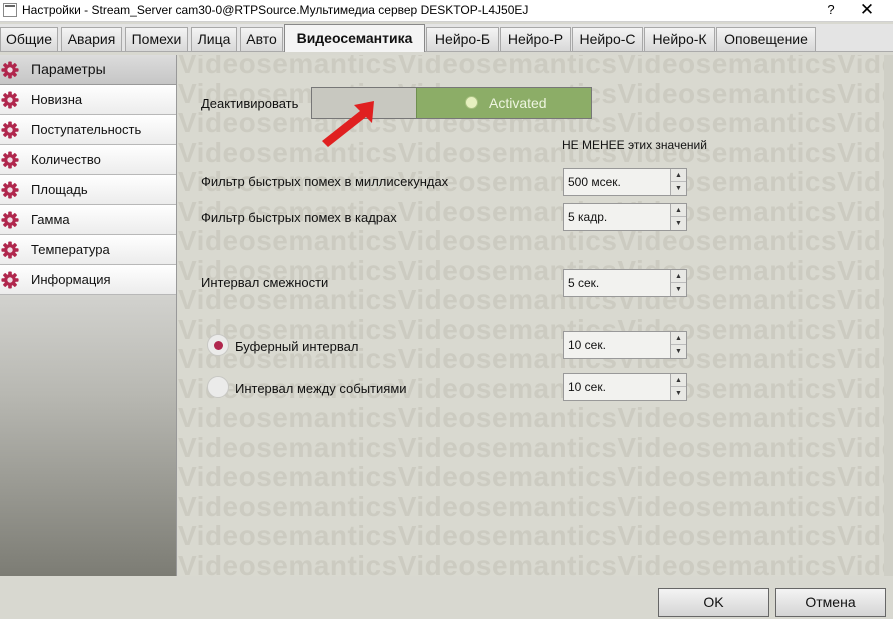 The height and width of the screenshot is (619, 893). What do you see at coordinates (250, 103) in the screenshot?
I see `deactivate-label: Деактивировать` at bounding box center [250, 103].